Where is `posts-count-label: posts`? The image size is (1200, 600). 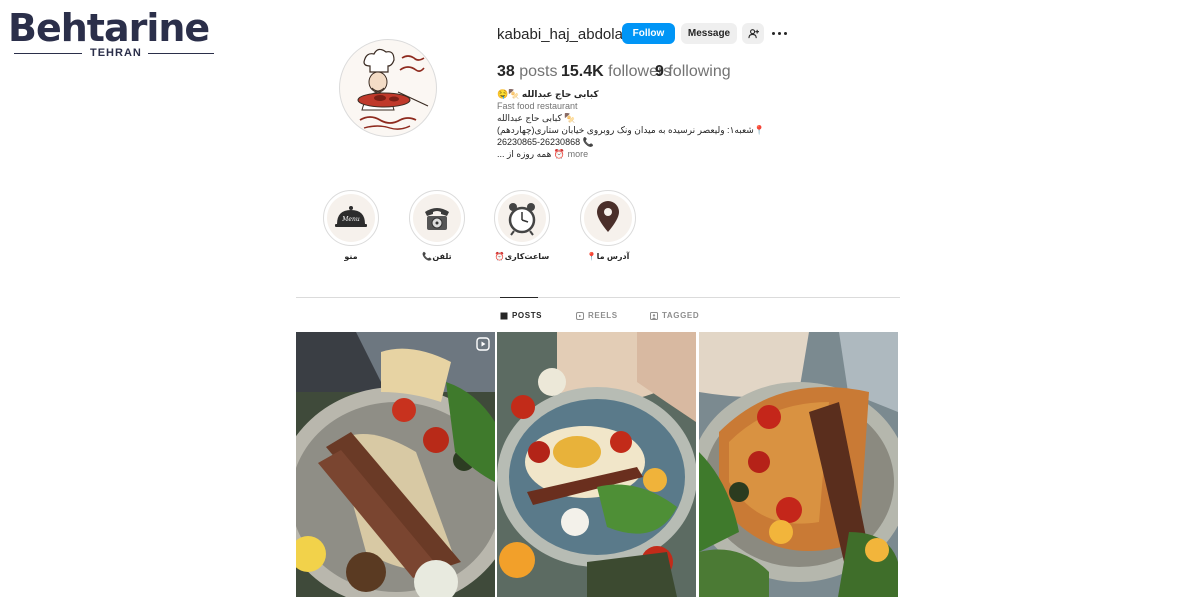 posts-count-label: posts is located at coordinates (538, 71).